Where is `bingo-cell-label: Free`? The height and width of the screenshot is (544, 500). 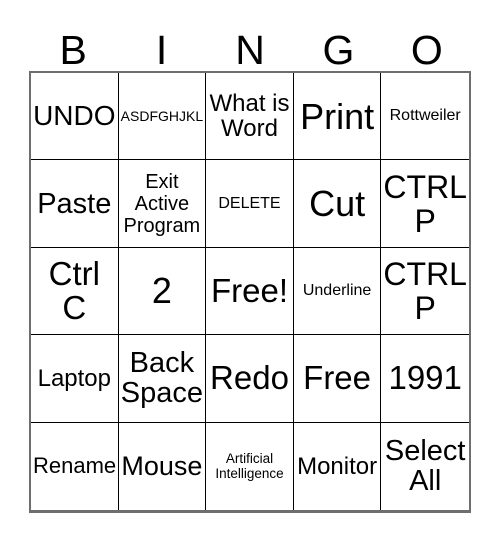
bingo-cell-label: Free is located at coordinates (337, 378).